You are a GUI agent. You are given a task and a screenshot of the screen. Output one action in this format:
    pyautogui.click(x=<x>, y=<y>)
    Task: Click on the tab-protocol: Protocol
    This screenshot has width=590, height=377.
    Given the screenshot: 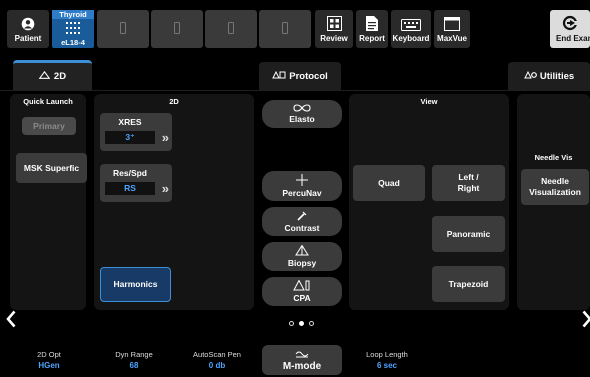 What is the action you would take?
    pyautogui.click(x=300, y=76)
    